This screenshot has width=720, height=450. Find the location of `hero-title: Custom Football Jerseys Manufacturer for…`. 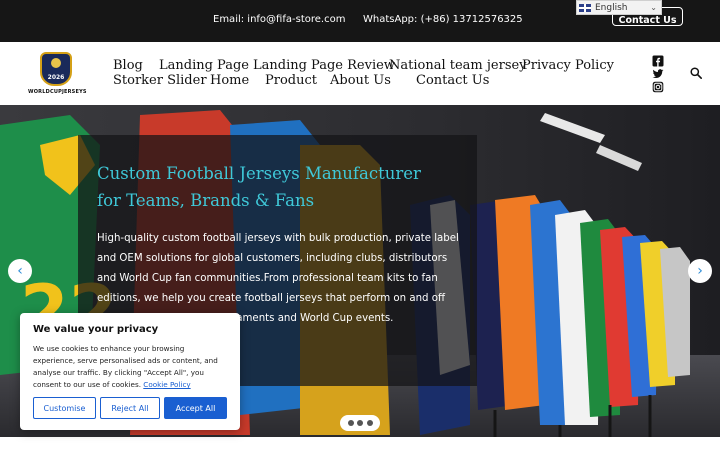

hero-title: Custom Football Jerseys Manufacturer for… is located at coordinates (259, 187).